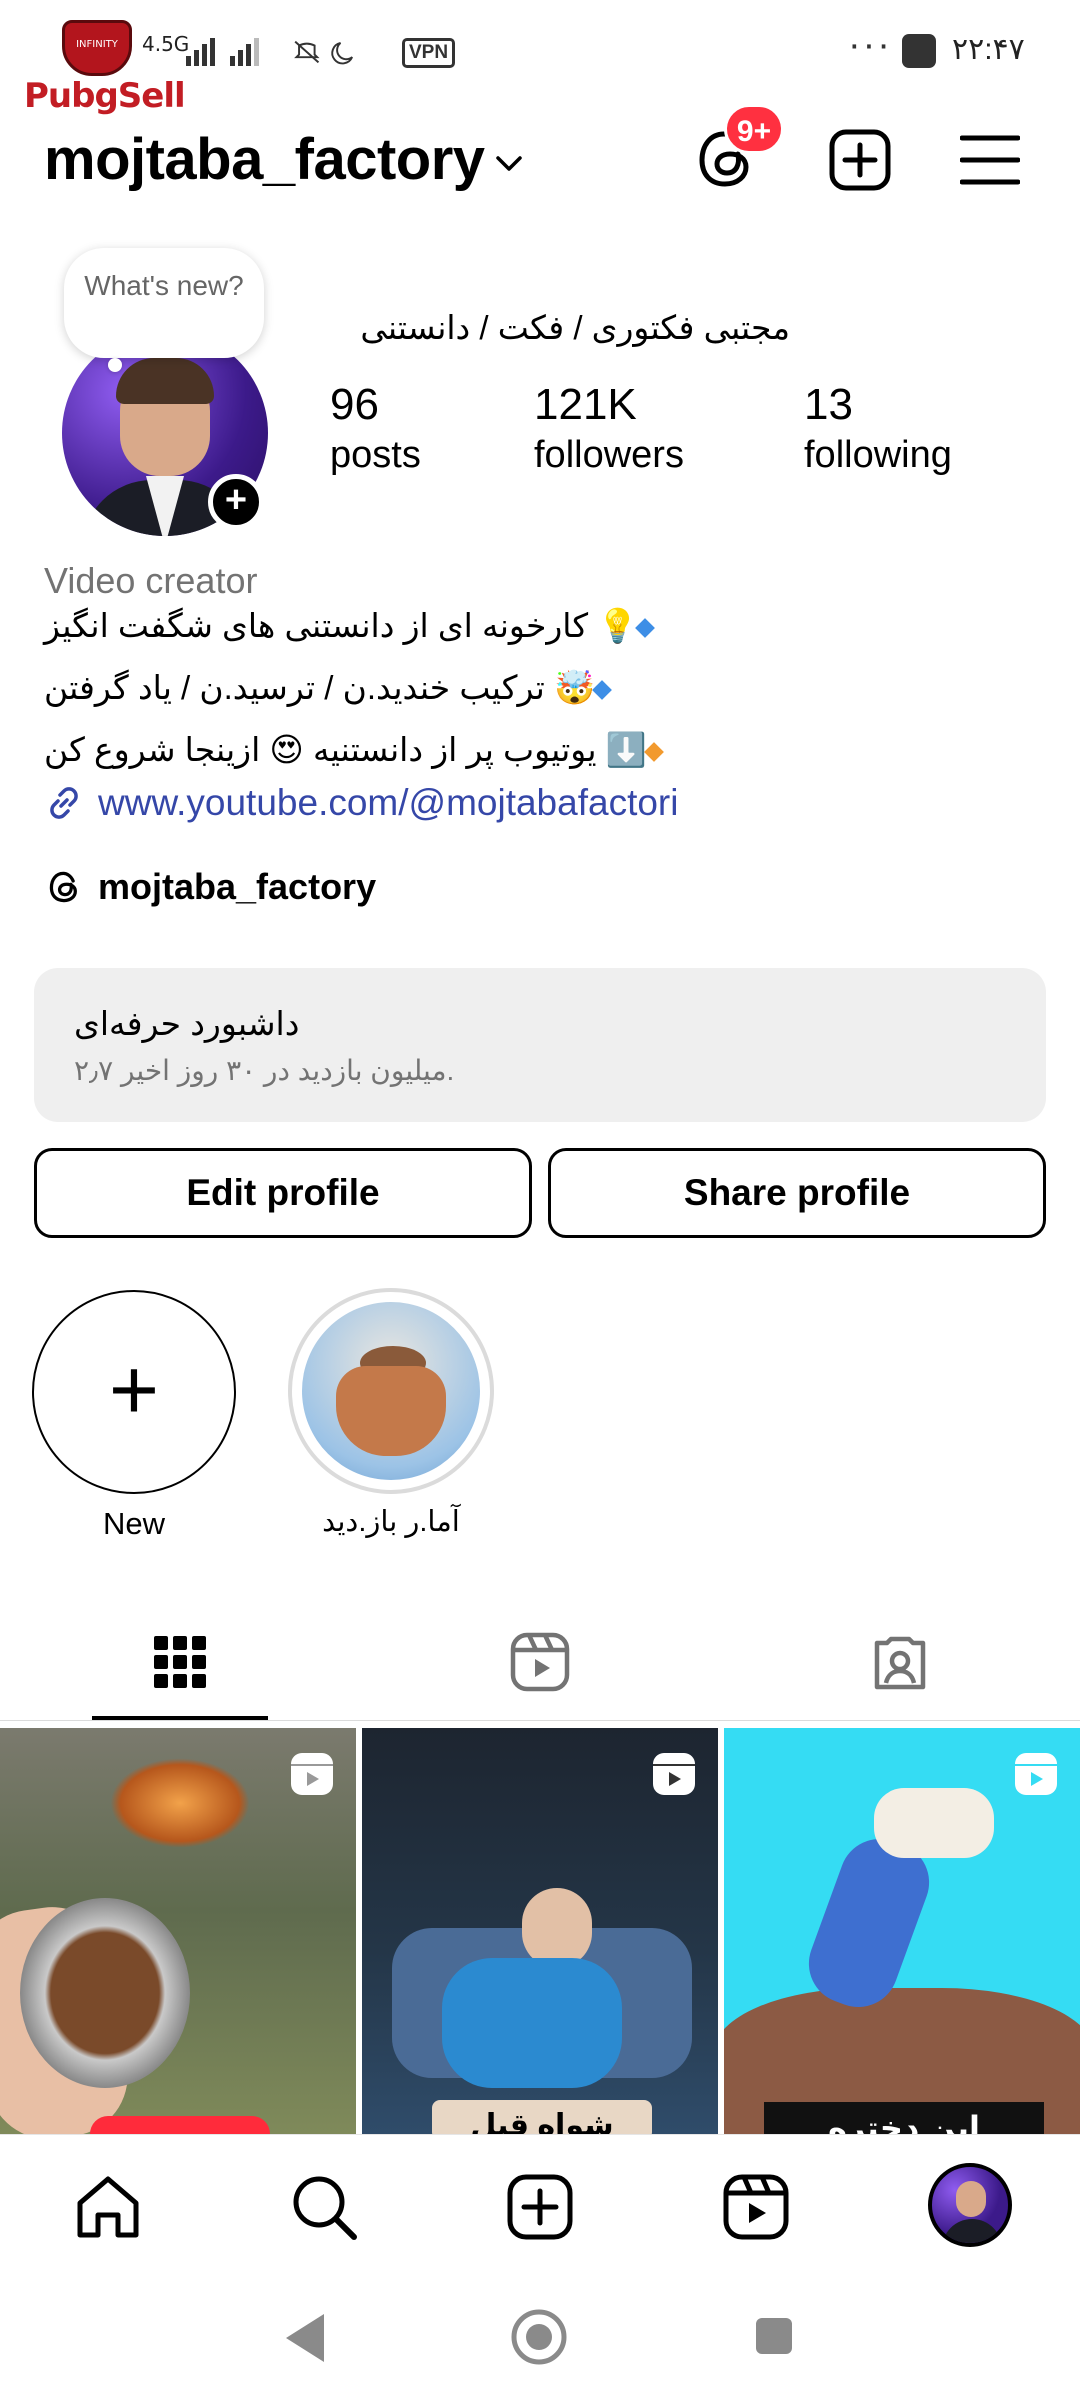  Describe the element at coordinates (919, 51) in the screenshot. I see `app-status-icon` at that location.